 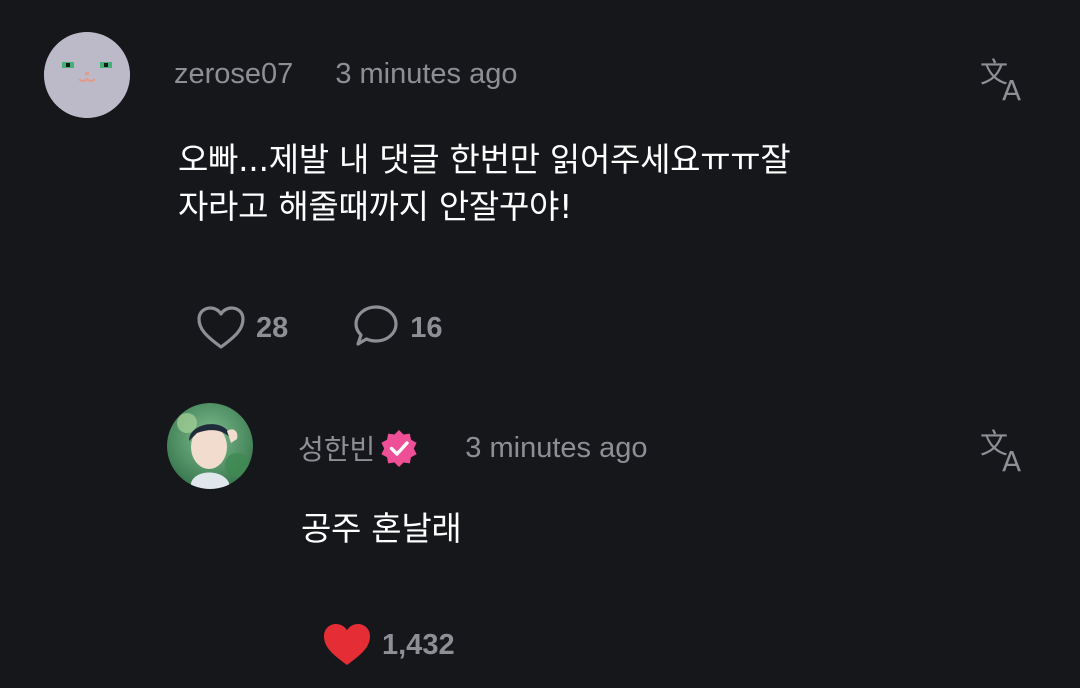 I want to click on reply-button: 16, so click(x=397, y=328).